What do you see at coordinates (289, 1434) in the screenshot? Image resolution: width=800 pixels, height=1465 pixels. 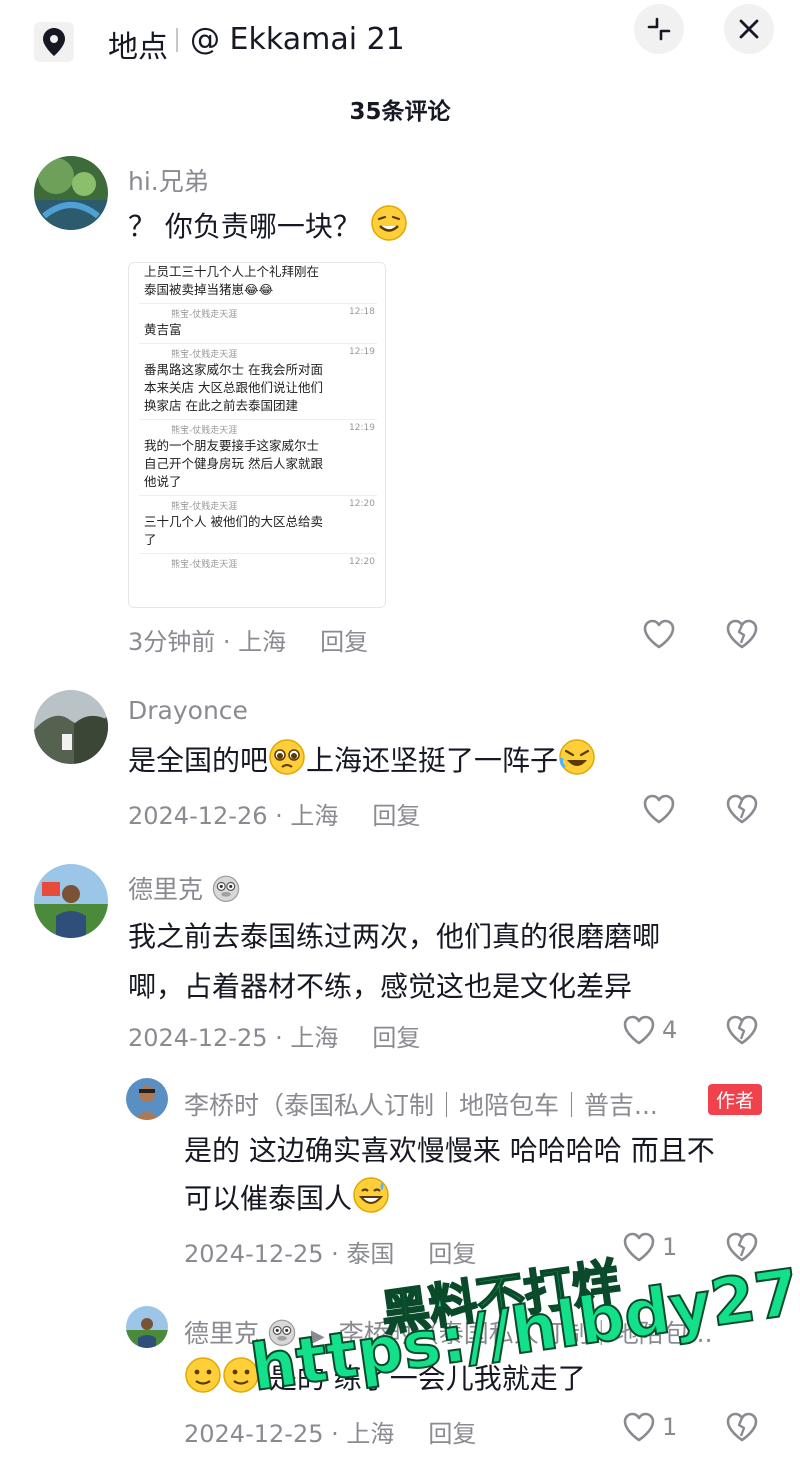 I see `reply-time: 2024-12-25 · 上海` at bounding box center [289, 1434].